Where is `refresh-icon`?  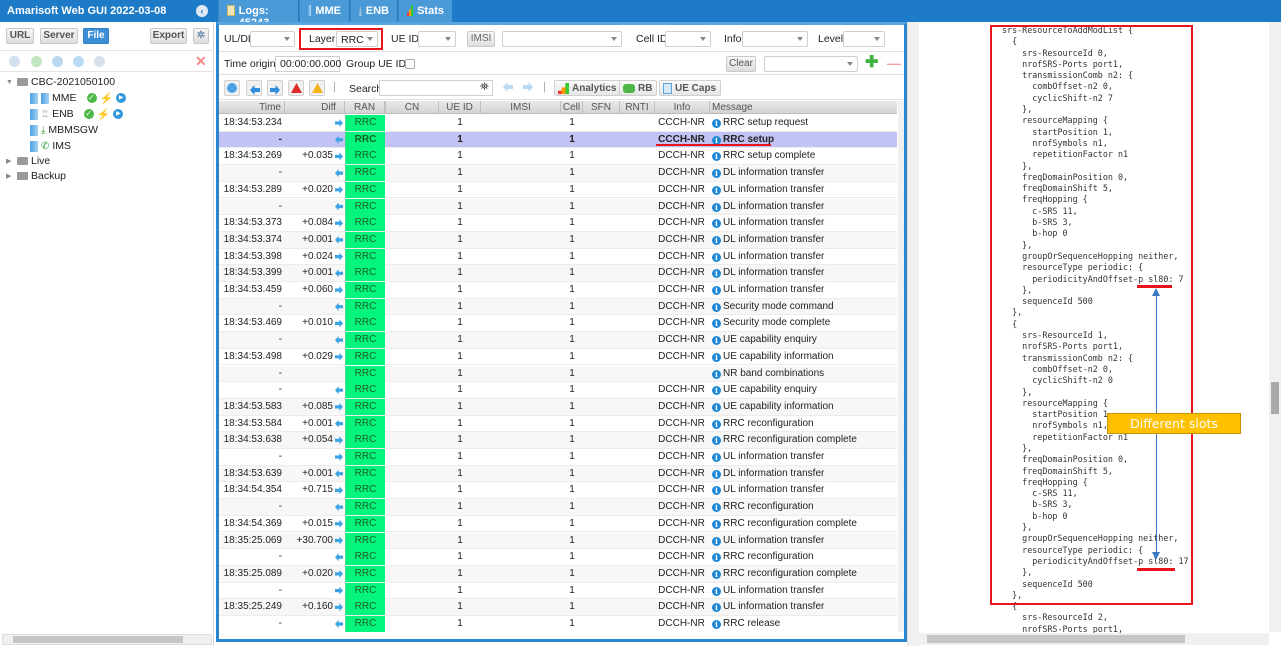 refresh-icon is located at coordinates (57, 61).